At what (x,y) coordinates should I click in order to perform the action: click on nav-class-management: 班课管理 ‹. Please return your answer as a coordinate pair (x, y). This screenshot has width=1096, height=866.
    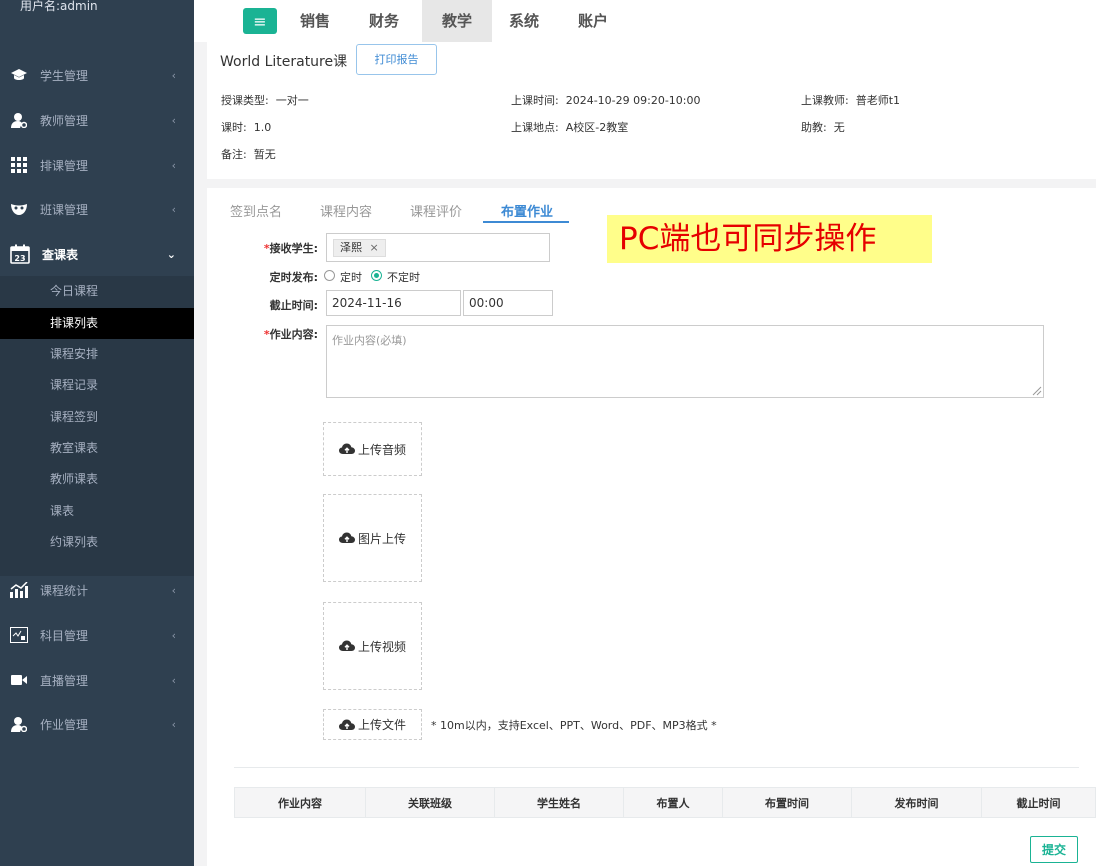
    Looking at the image, I should click on (97, 209).